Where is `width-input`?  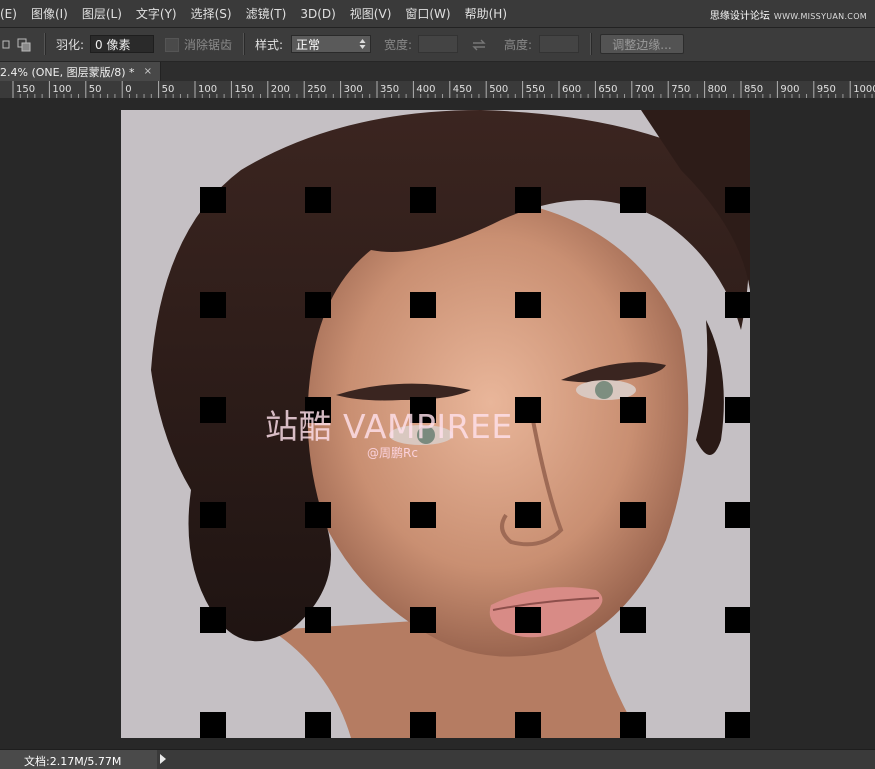
width-input is located at coordinates (438, 44).